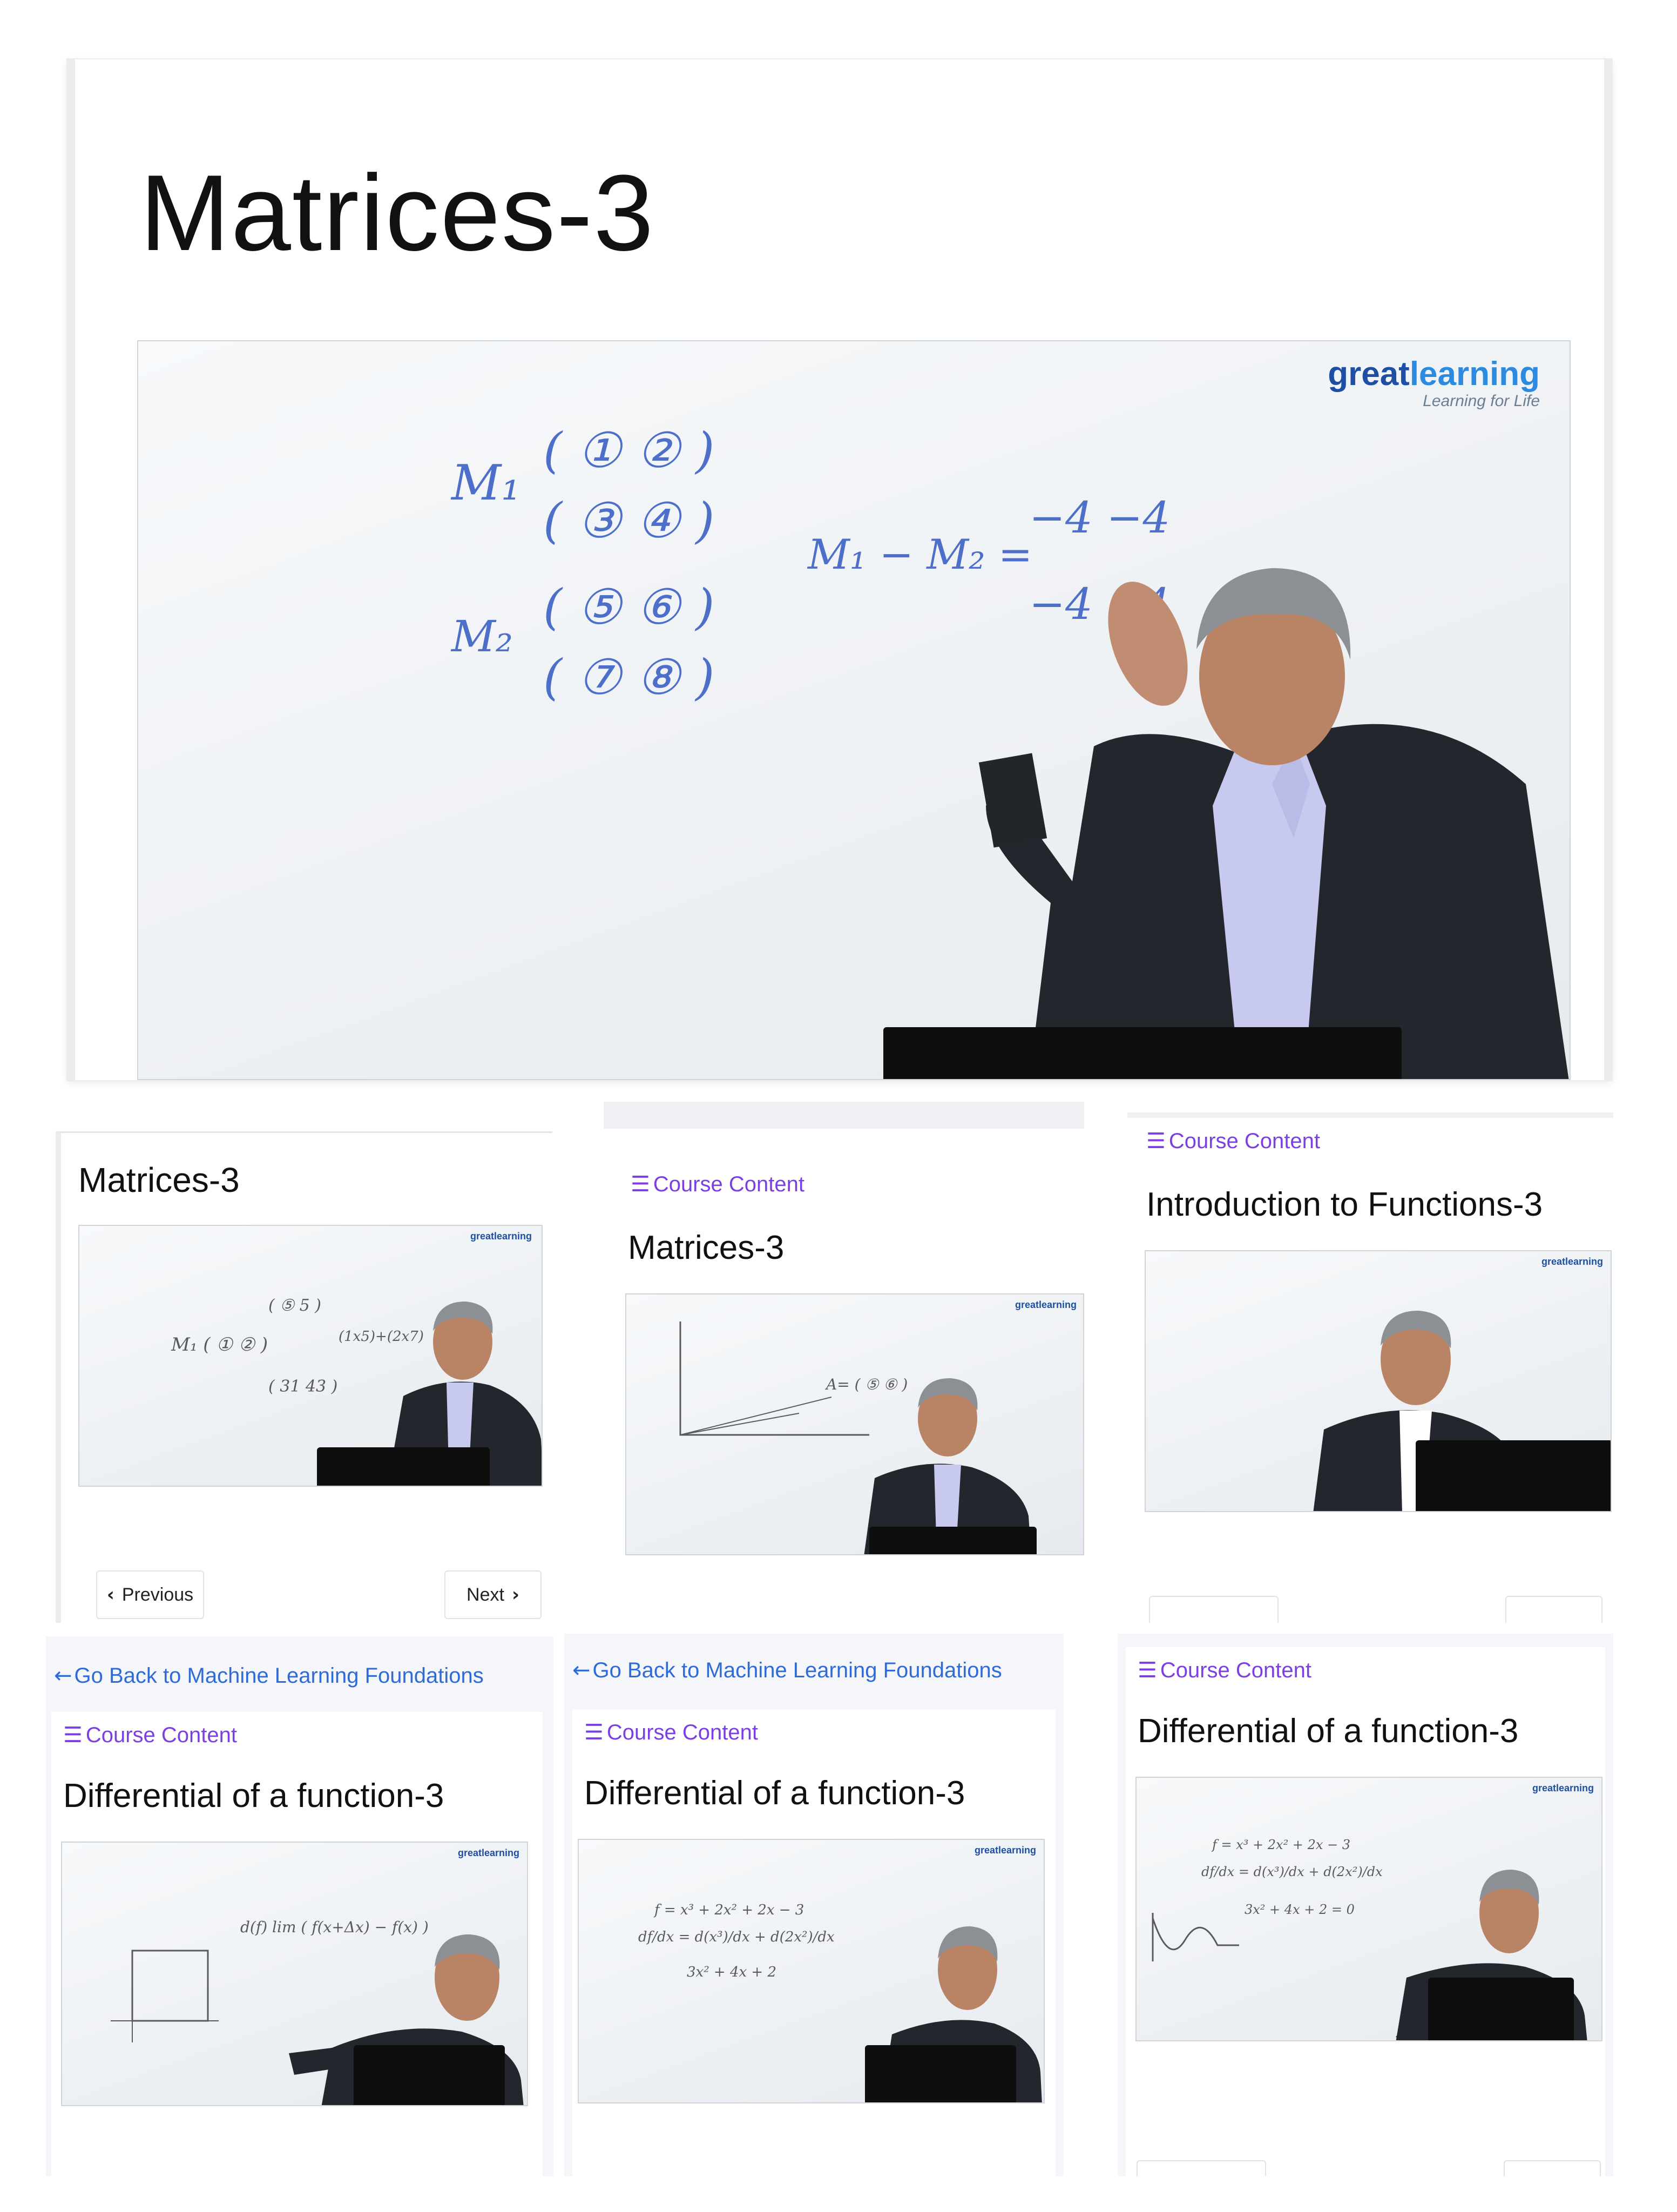 This screenshot has height=2212, width=1677. I want to click on screen-5-logo: greatlearning, so click(1005, 1850).